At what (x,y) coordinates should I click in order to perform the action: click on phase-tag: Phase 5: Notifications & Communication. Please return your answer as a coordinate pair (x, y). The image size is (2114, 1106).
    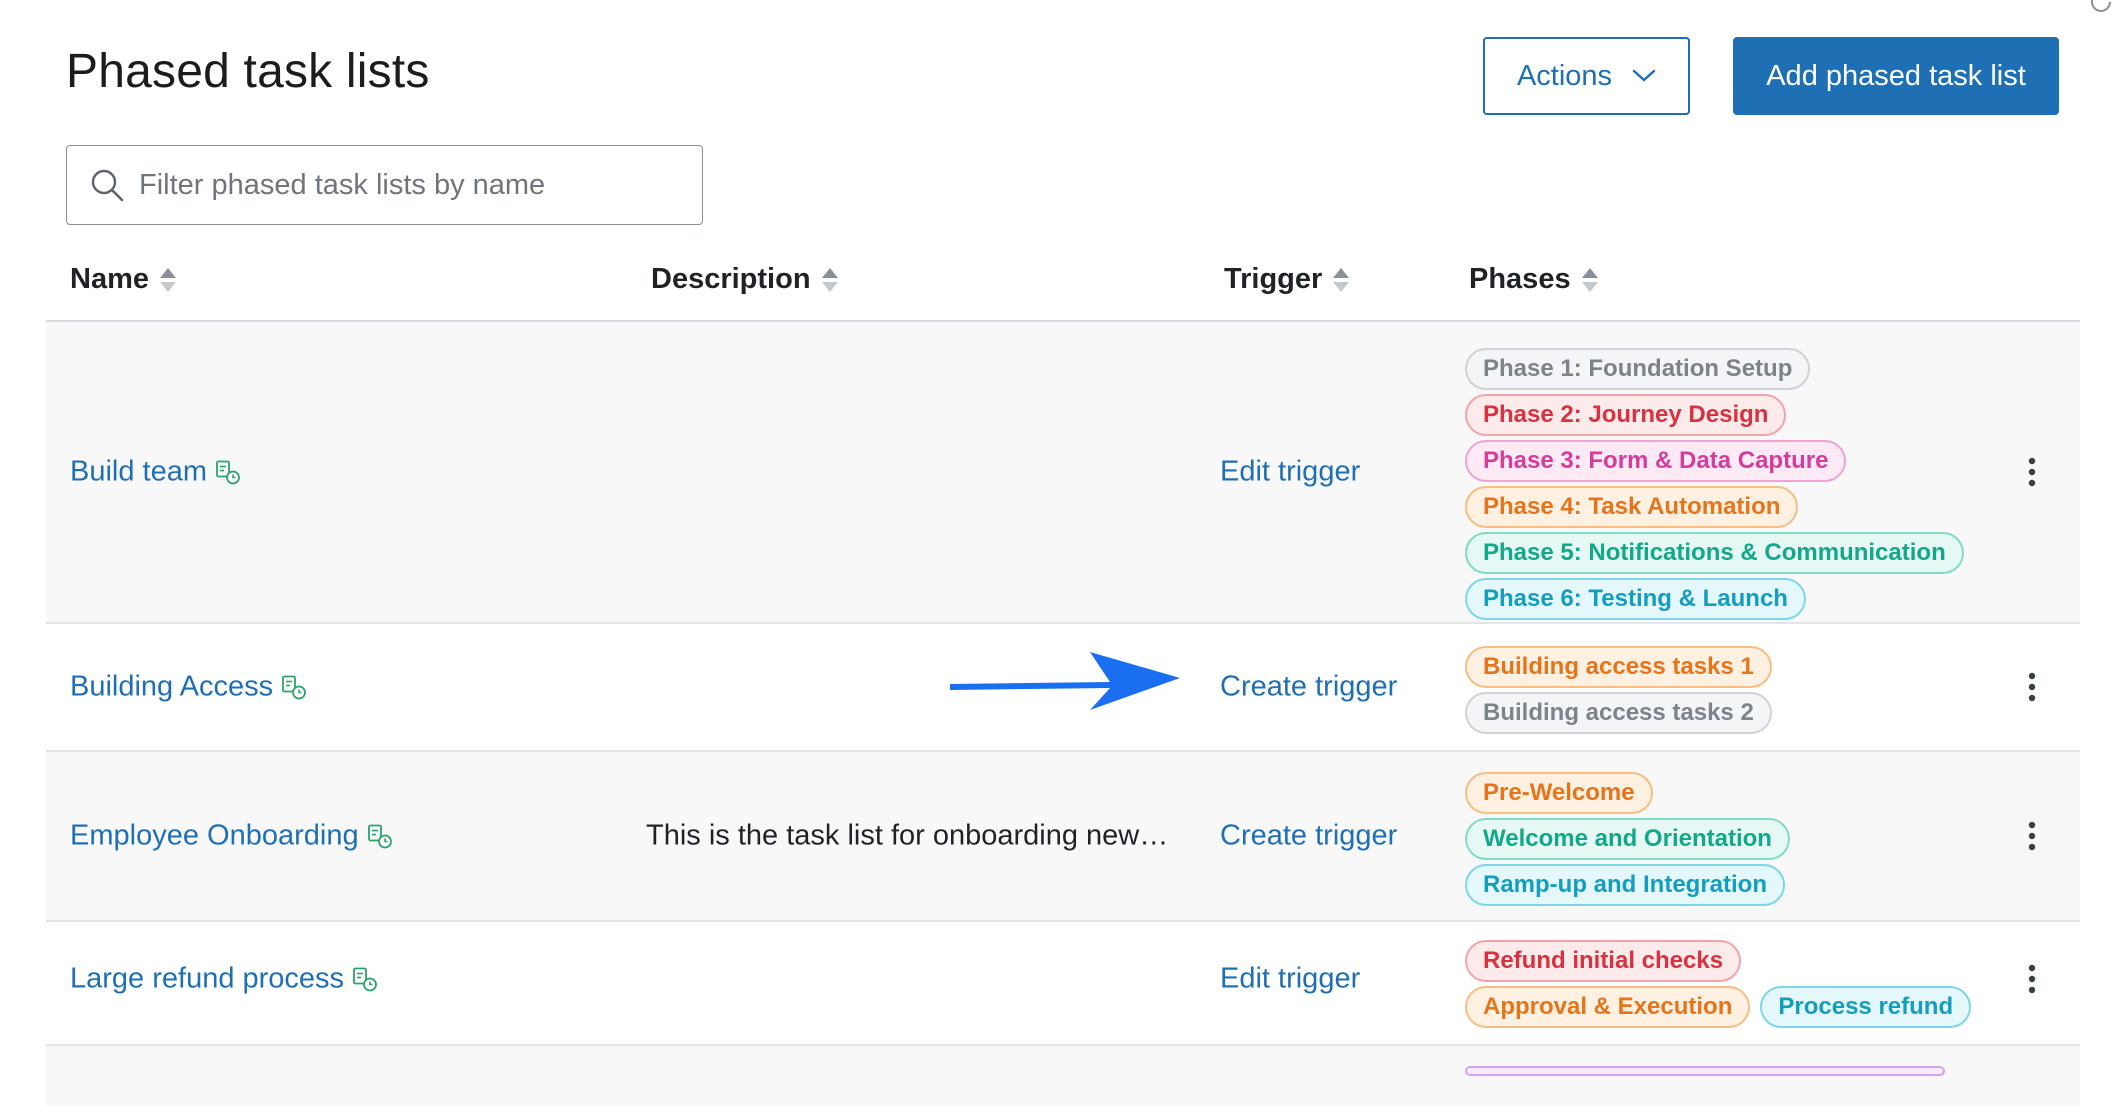
    Looking at the image, I should click on (1714, 553).